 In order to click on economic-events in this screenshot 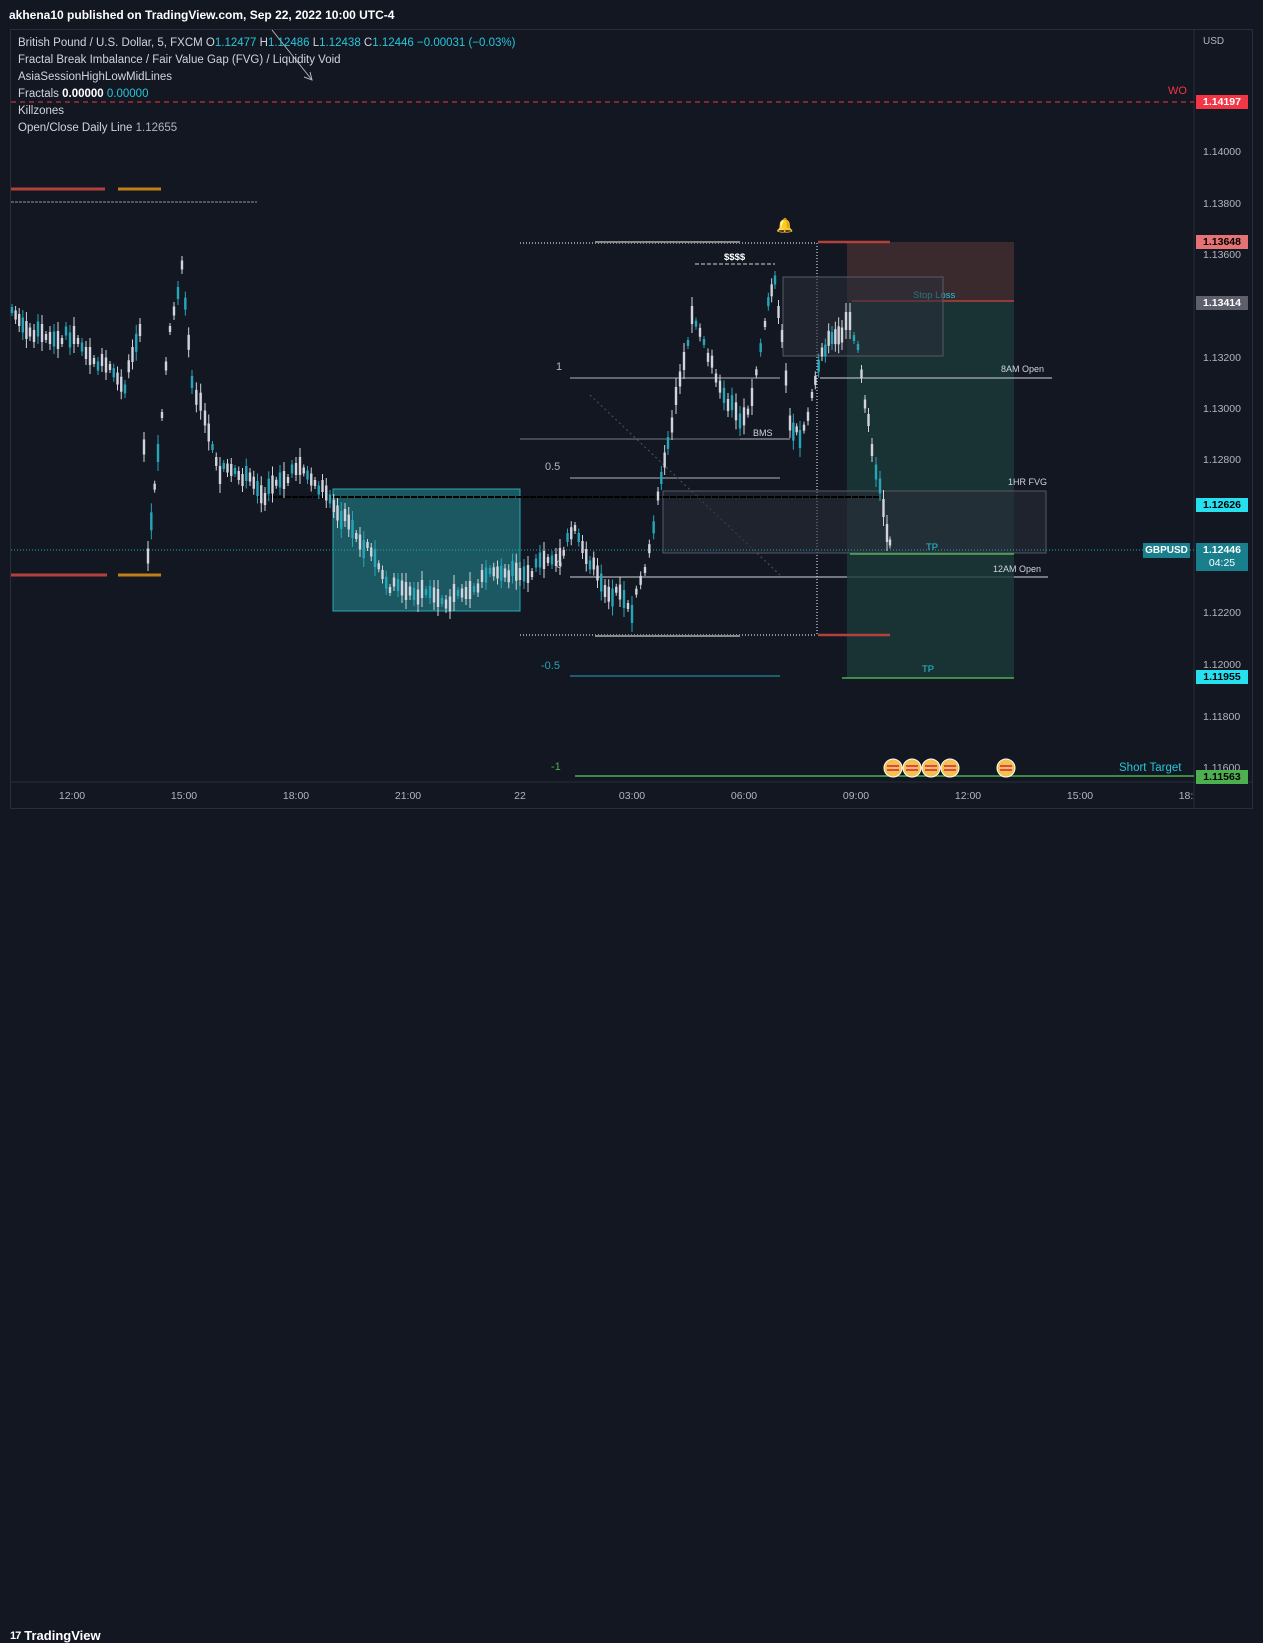, I will do `click(949, 768)`.